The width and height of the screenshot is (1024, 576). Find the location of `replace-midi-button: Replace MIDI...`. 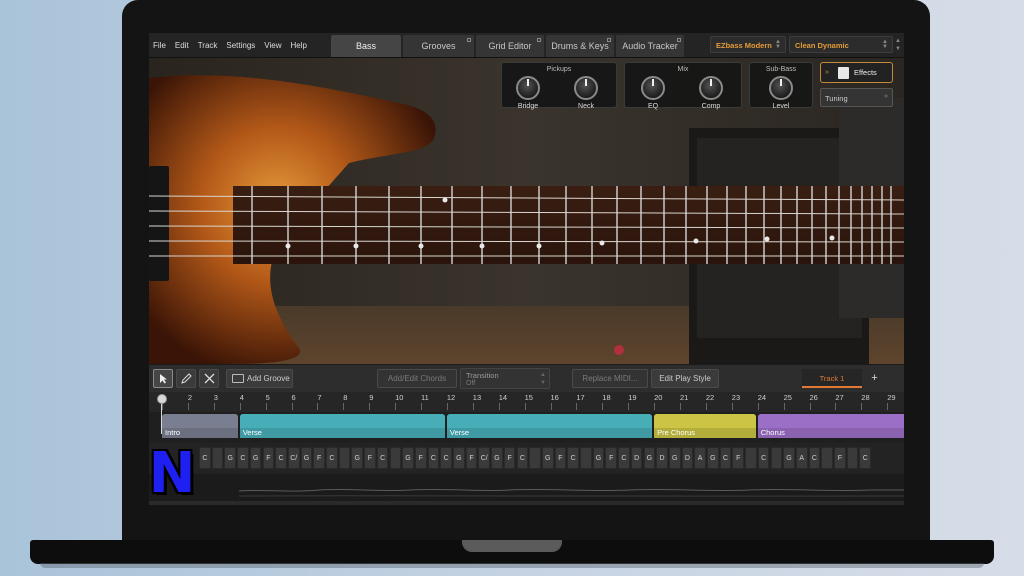

replace-midi-button: Replace MIDI... is located at coordinates (610, 378).